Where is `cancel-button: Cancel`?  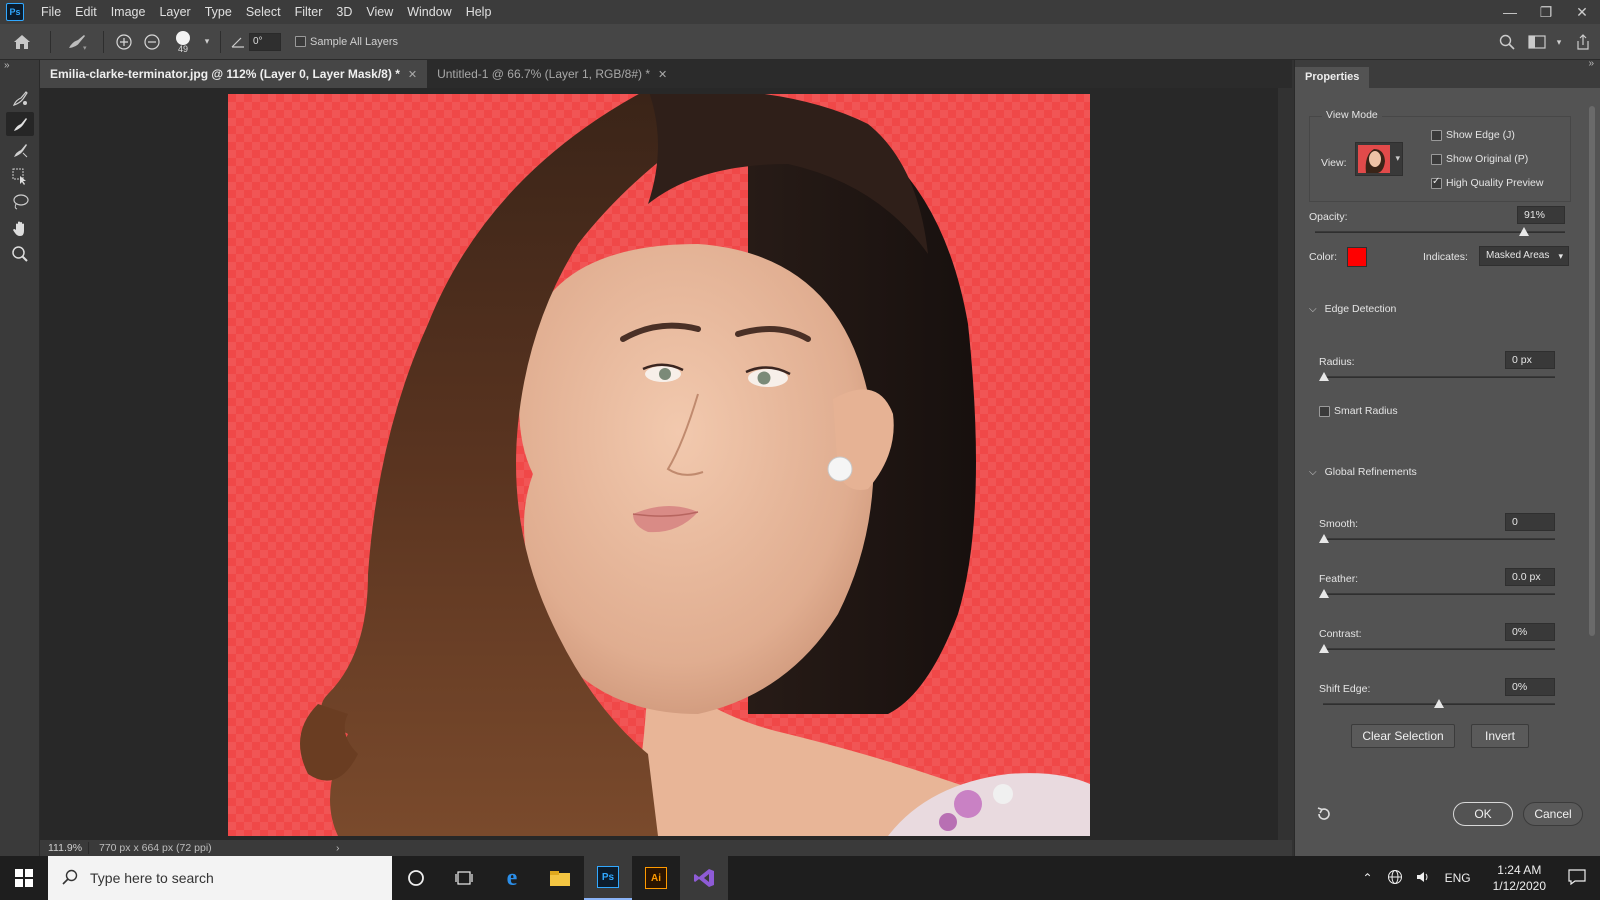 cancel-button: Cancel is located at coordinates (1553, 814).